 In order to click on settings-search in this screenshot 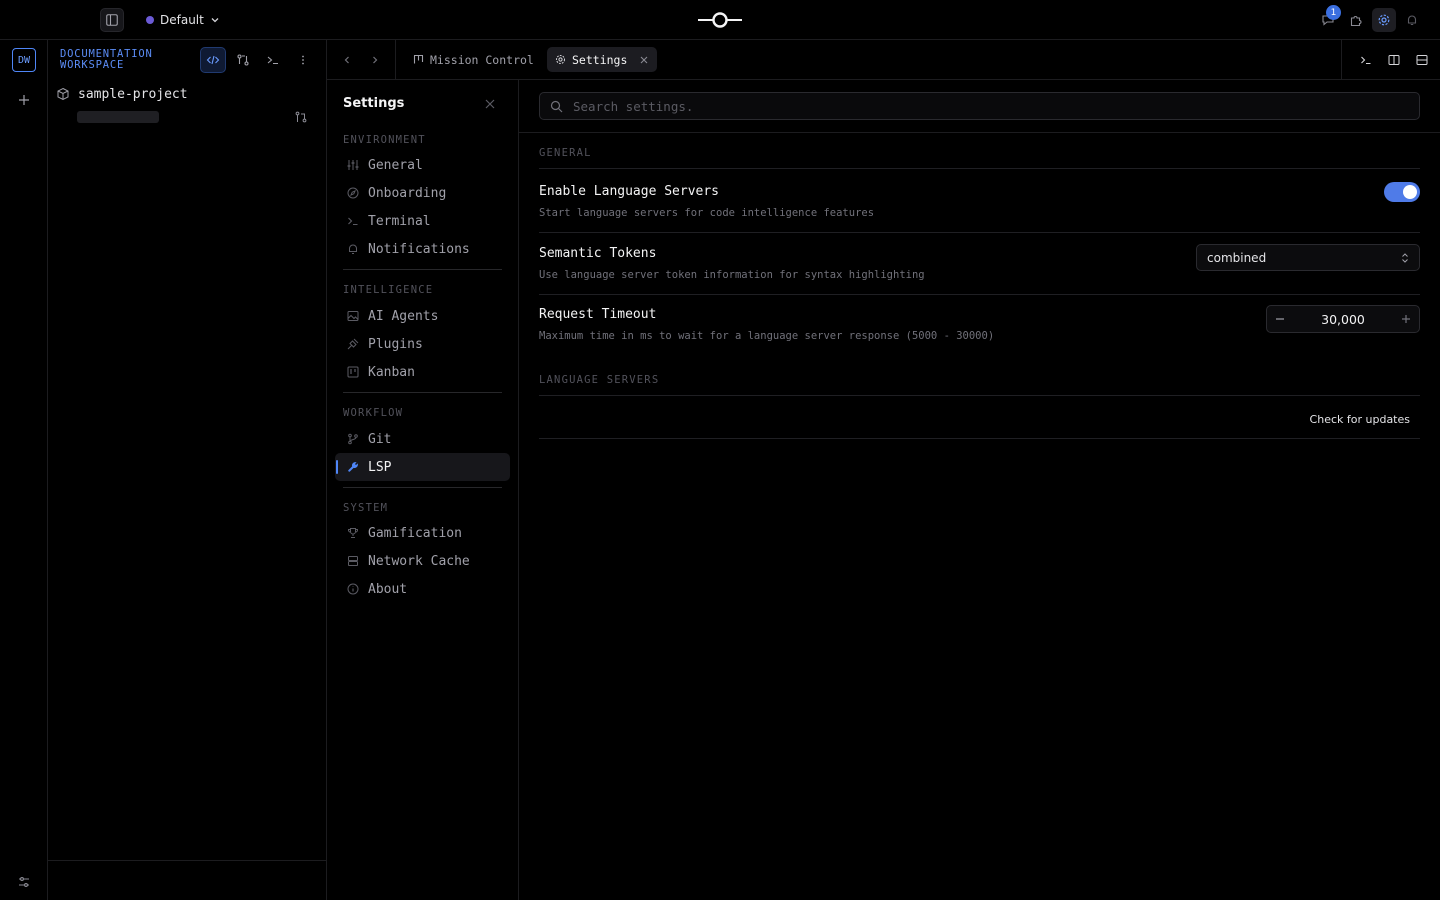, I will do `click(979, 106)`.